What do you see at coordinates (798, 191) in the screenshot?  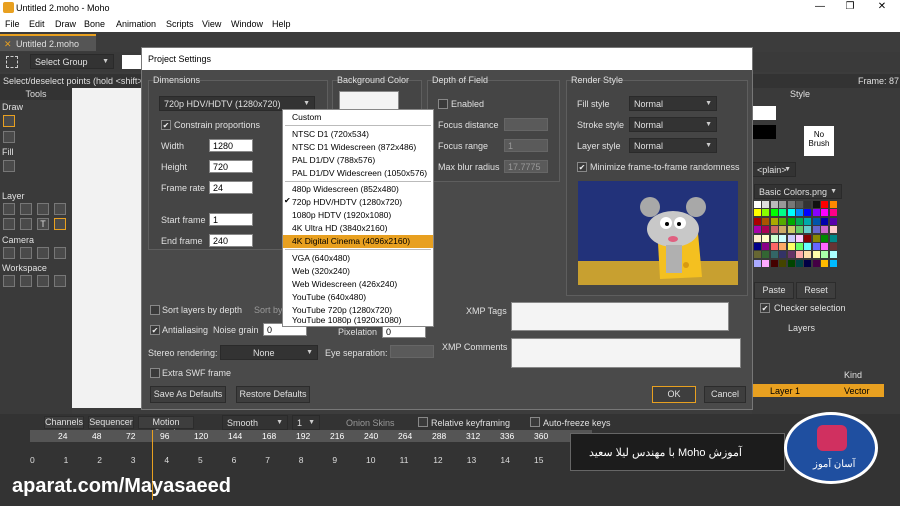 I see `palette-dropdown: Basic Colors.png` at bounding box center [798, 191].